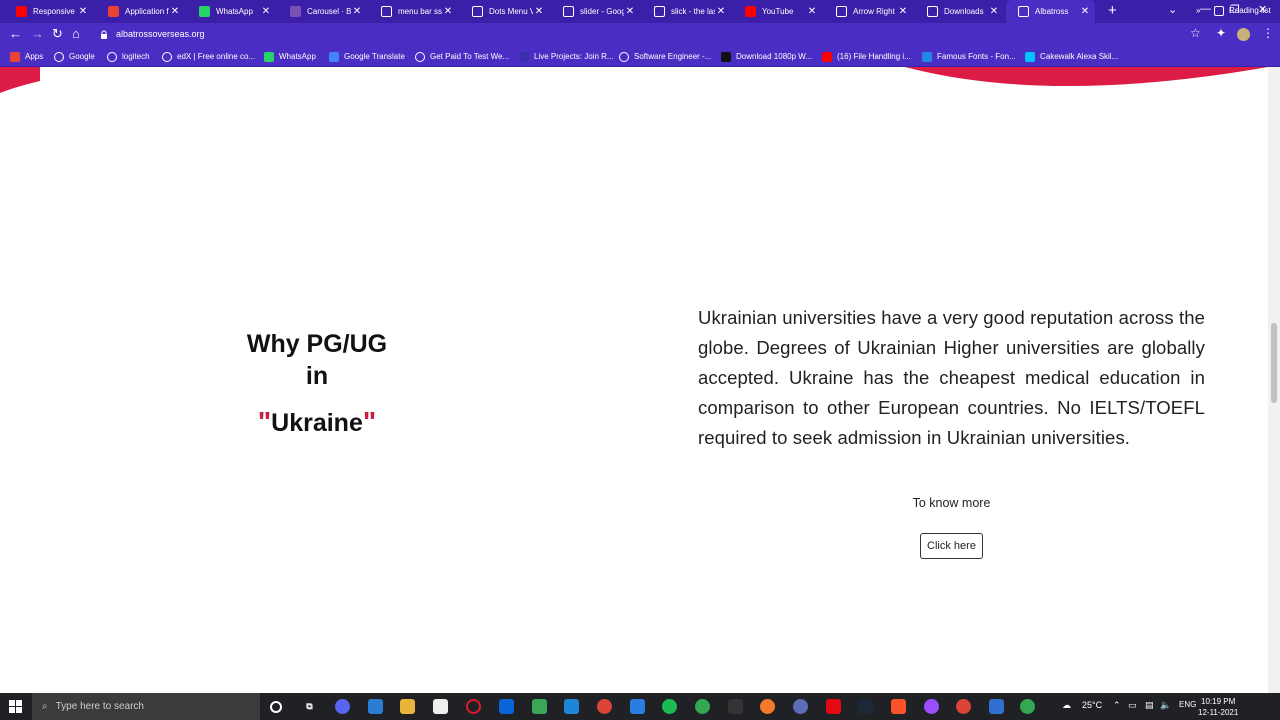 This screenshot has height=720, width=1280. Describe the element at coordinates (15, 706) in the screenshot. I see `windows-start-icon` at that location.